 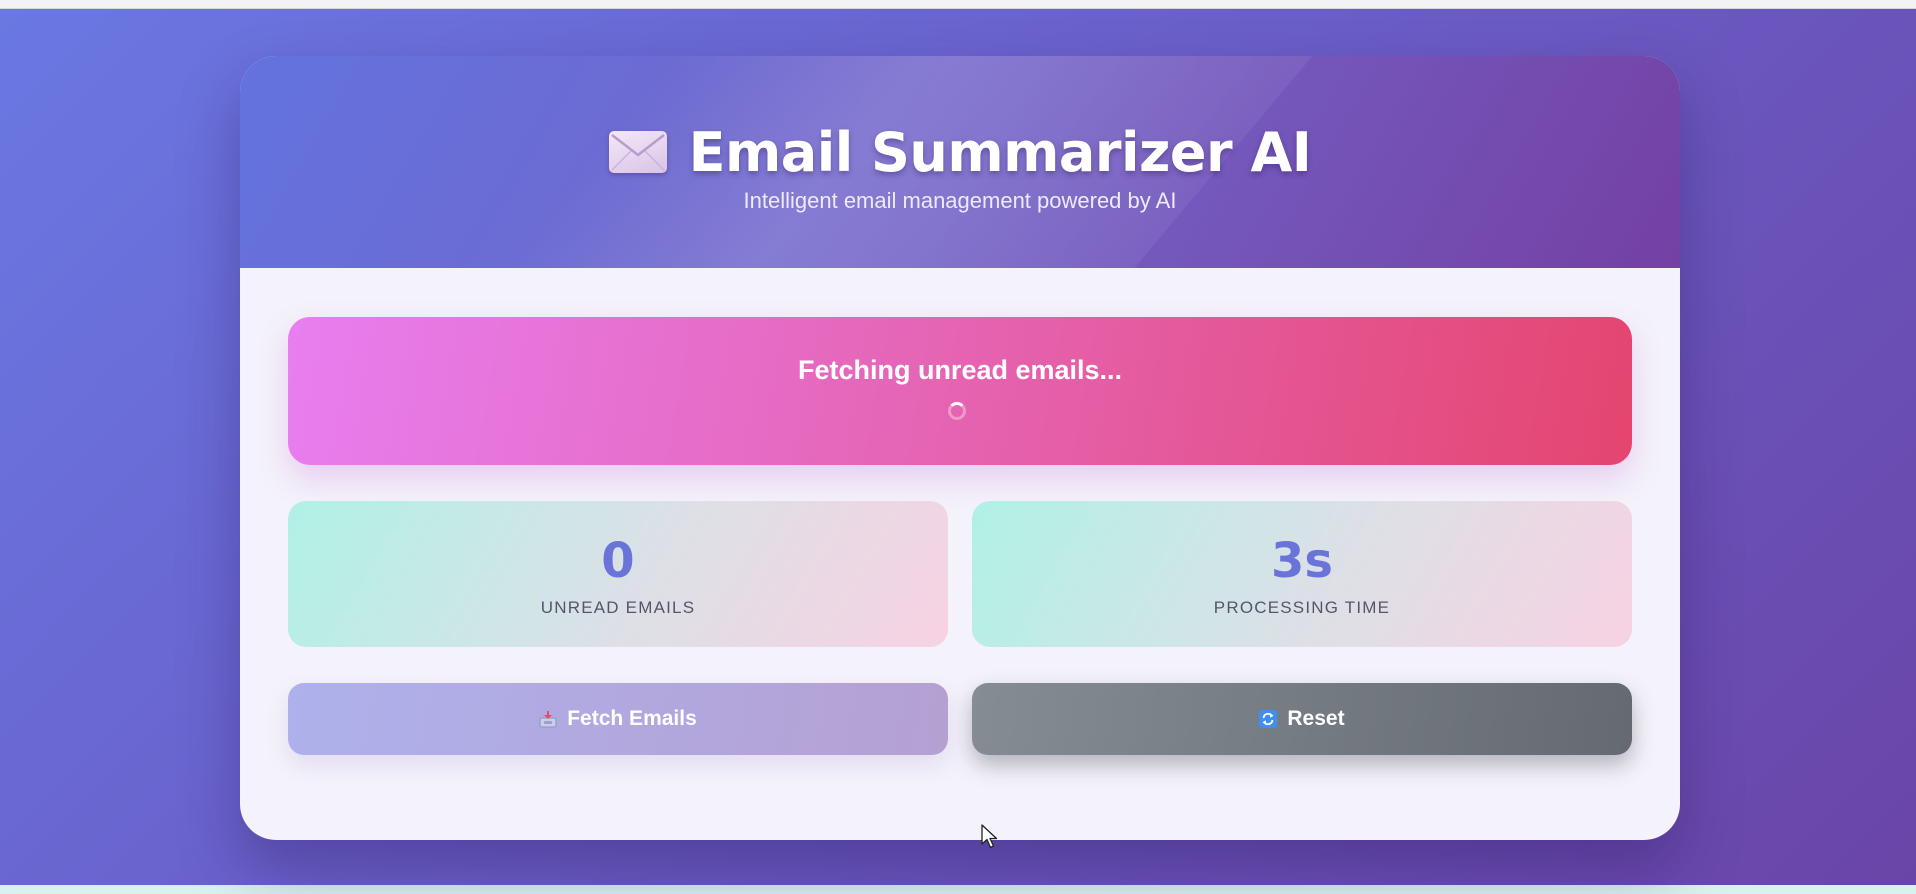 What do you see at coordinates (958, 4) in the screenshot?
I see `browser-top-strip` at bounding box center [958, 4].